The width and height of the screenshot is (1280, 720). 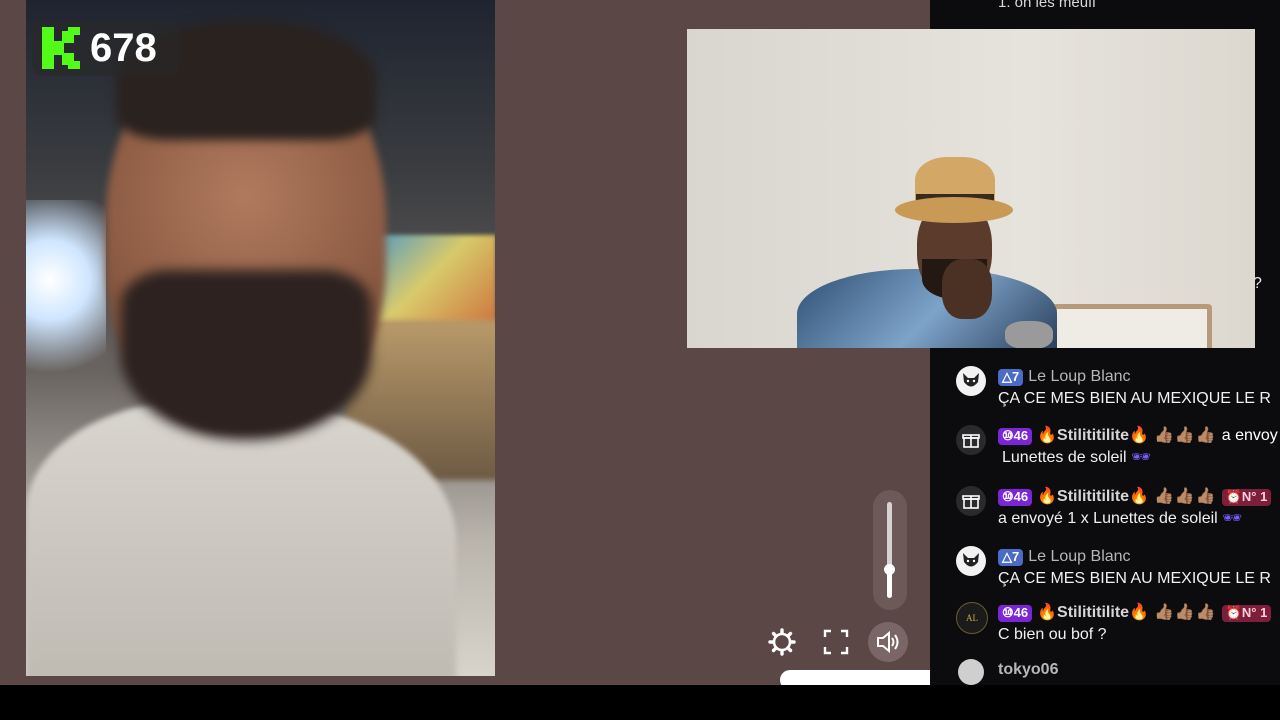 I want to click on gift-action-text: a envoy, so click(x=1249, y=435).